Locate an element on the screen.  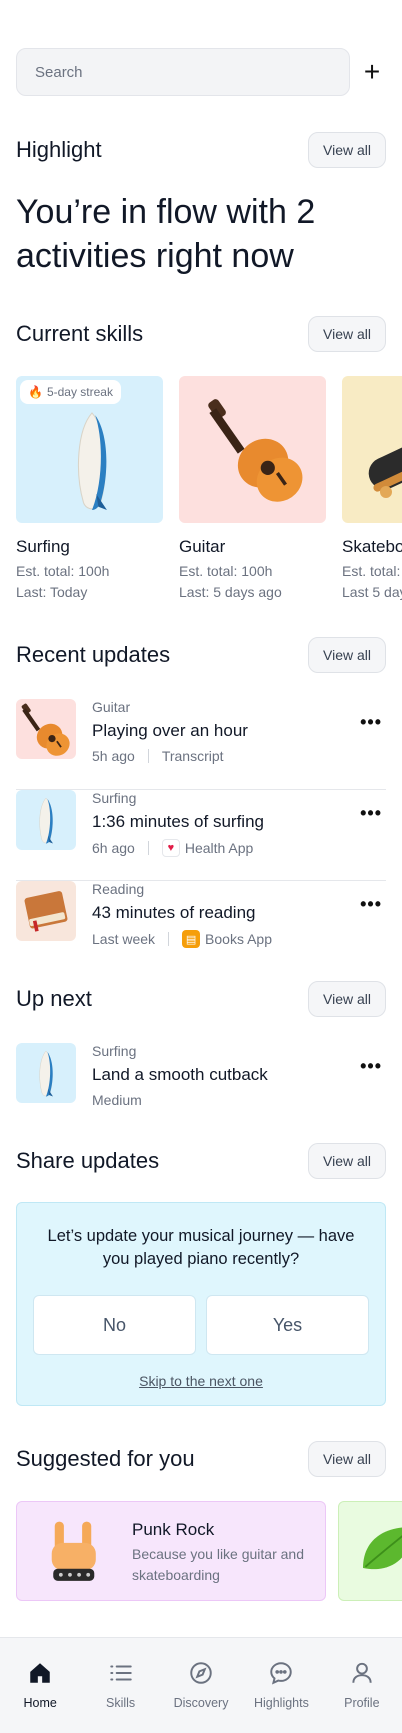
yes-button: Yes is located at coordinates (287, 1325).